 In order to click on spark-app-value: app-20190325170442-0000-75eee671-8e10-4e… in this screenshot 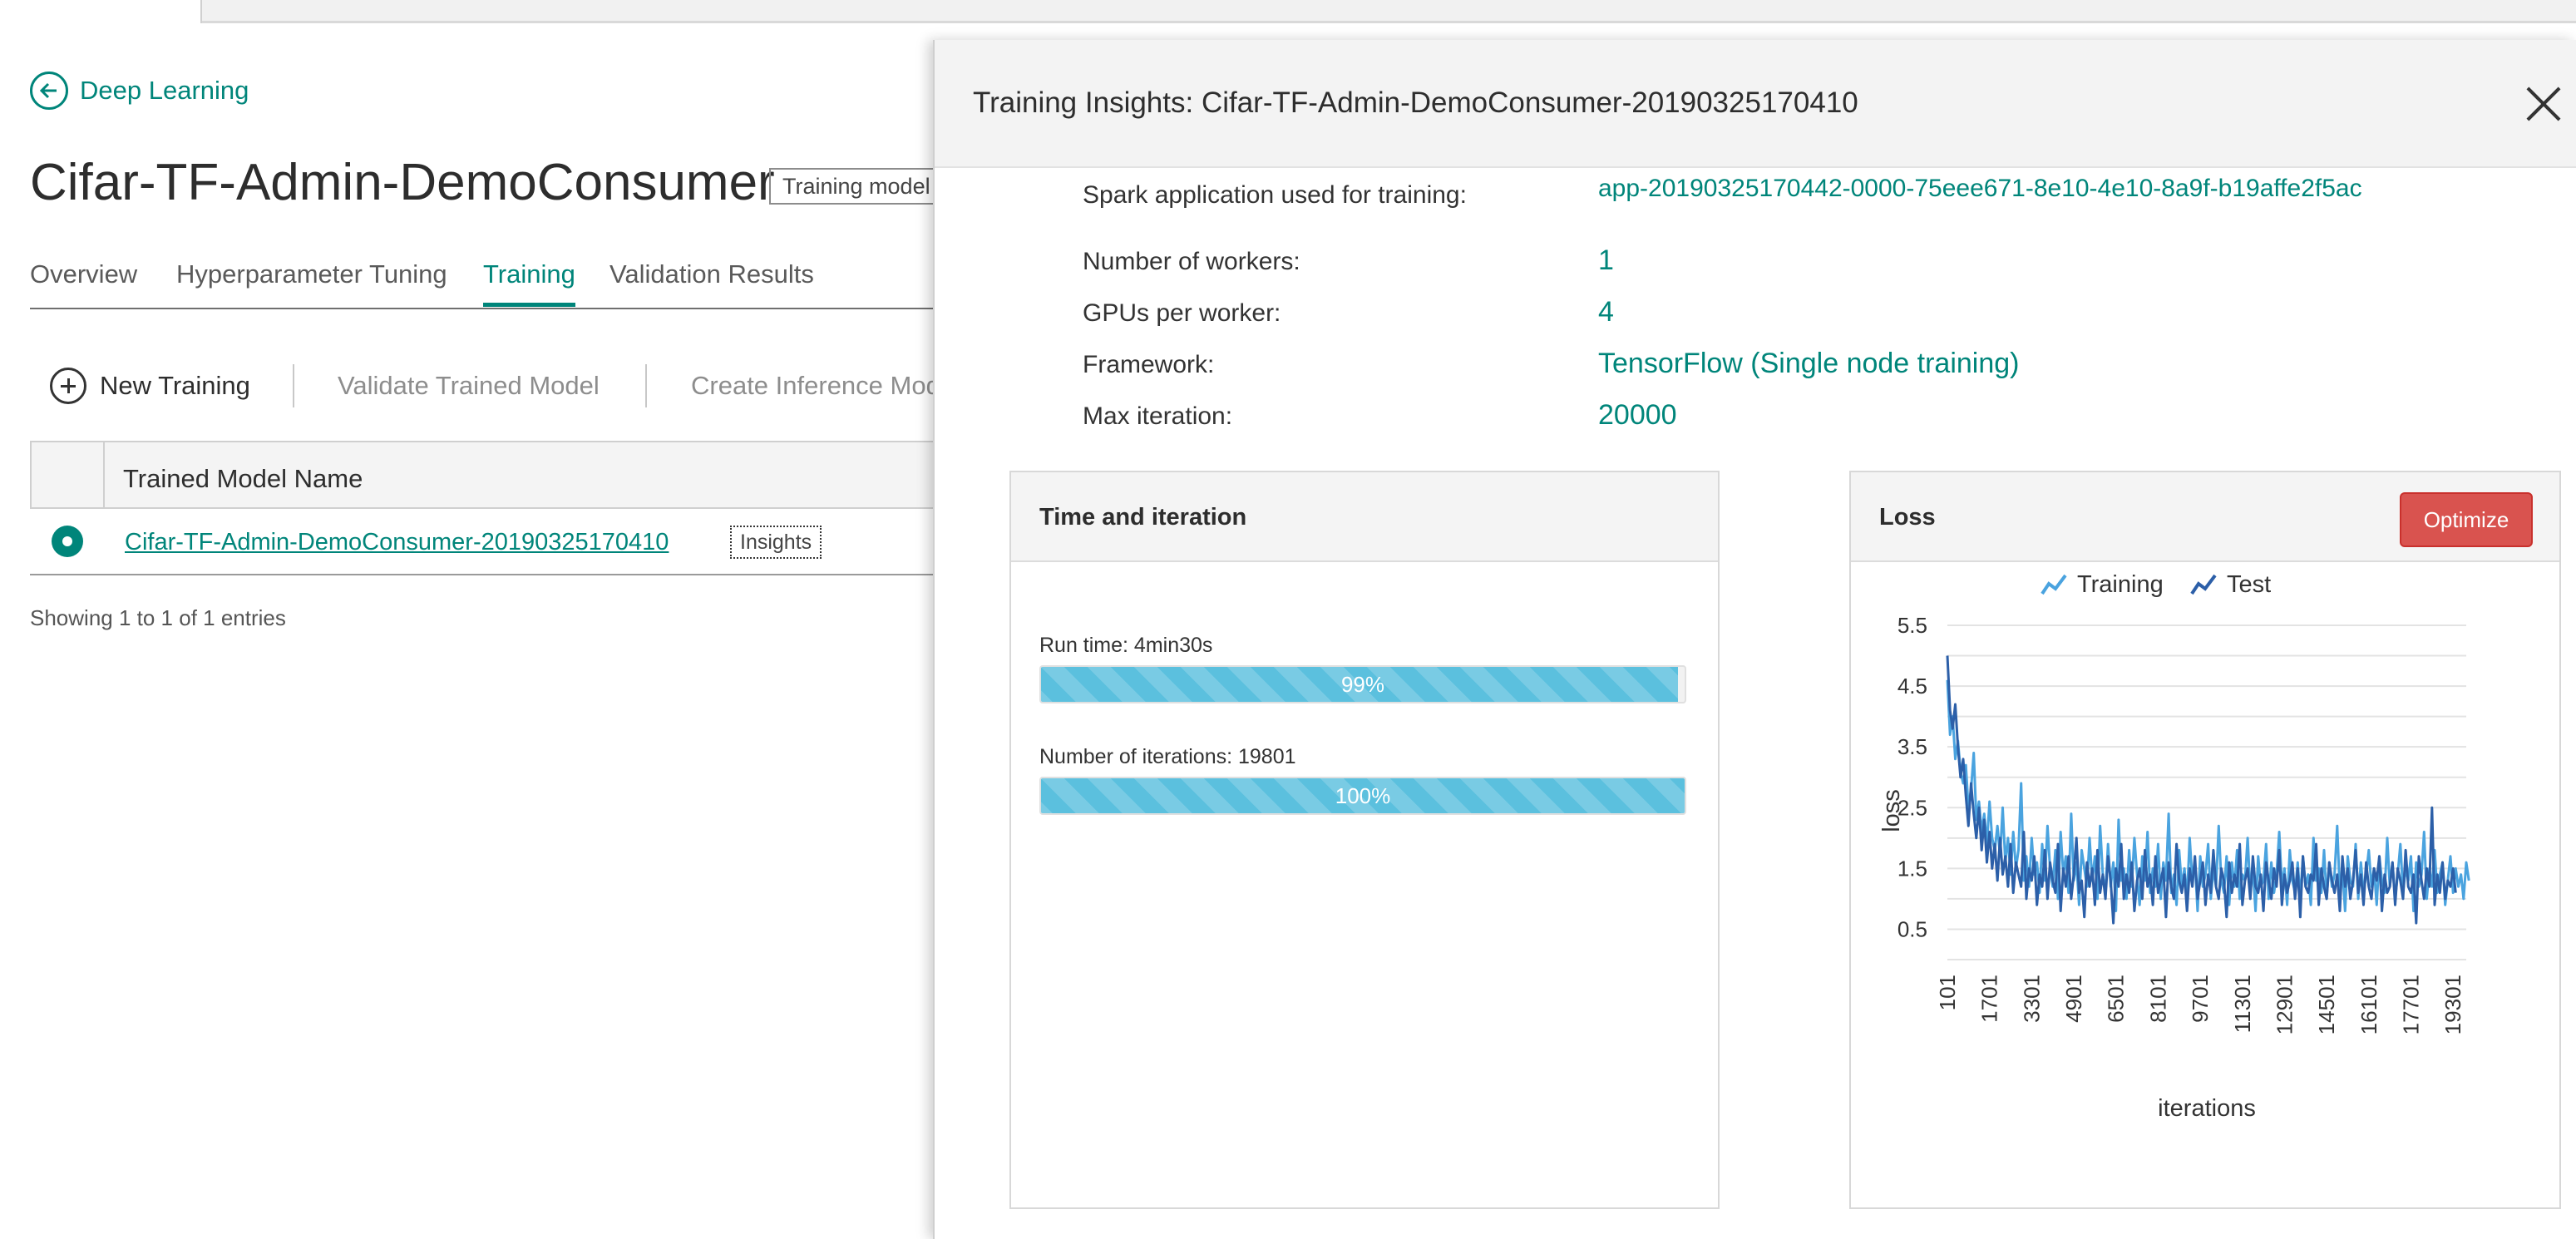, I will do `click(1980, 189)`.